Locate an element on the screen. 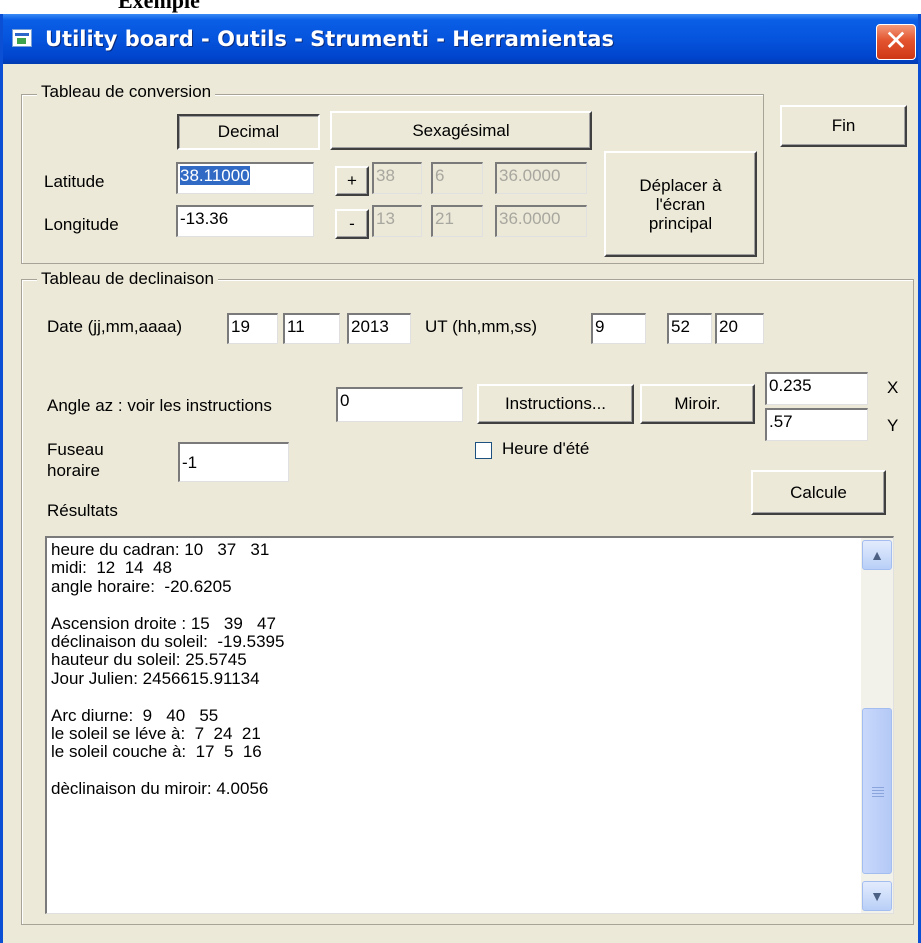 The height and width of the screenshot is (943, 921). scroll-up-button: ▲ is located at coordinates (877, 555).